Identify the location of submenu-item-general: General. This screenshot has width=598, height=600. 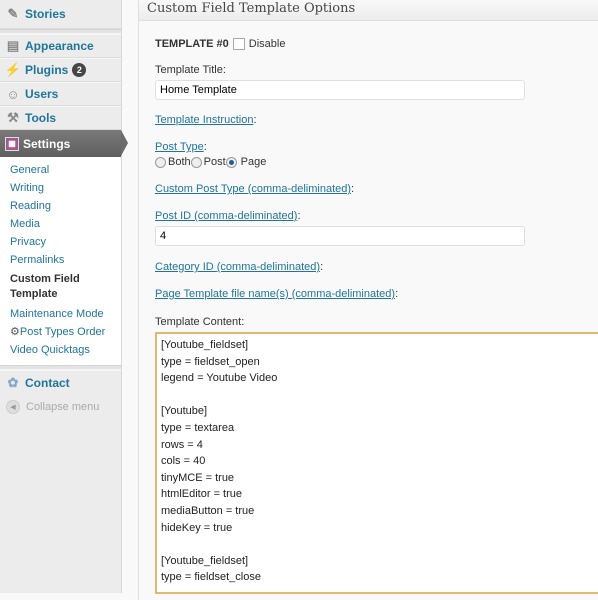
(60, 170).